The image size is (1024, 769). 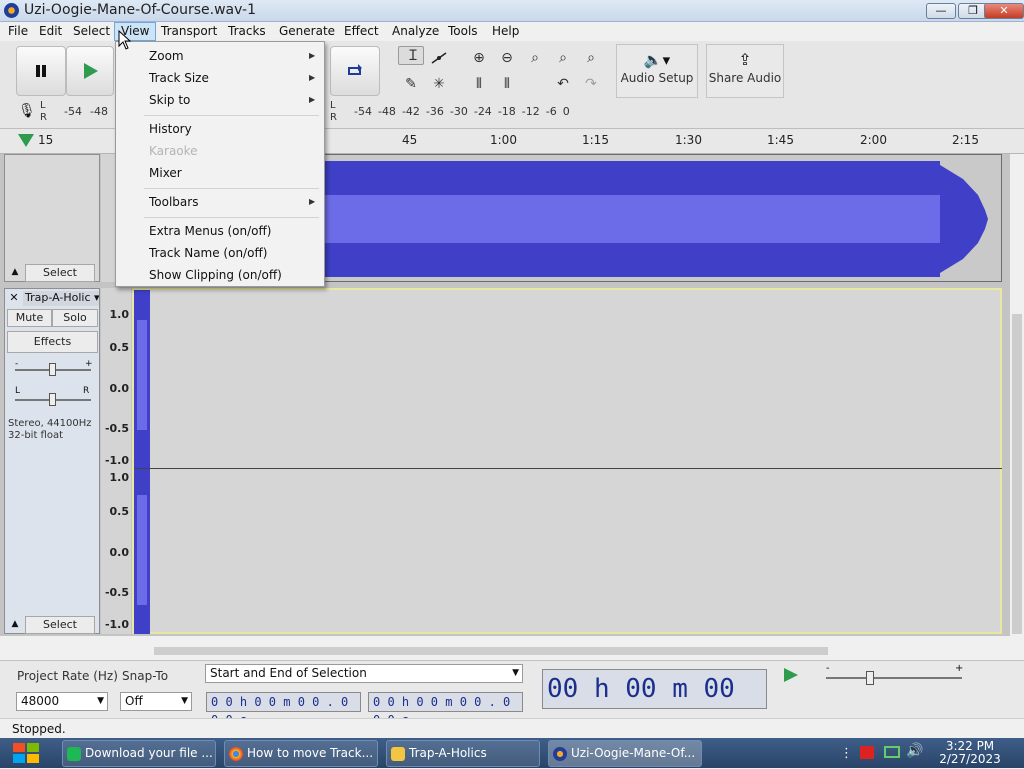 What do you see at coordinates (411, 55) in the screenshot?
I see `selection-tool-button: Ｉ` at bounding box center [411, 55].